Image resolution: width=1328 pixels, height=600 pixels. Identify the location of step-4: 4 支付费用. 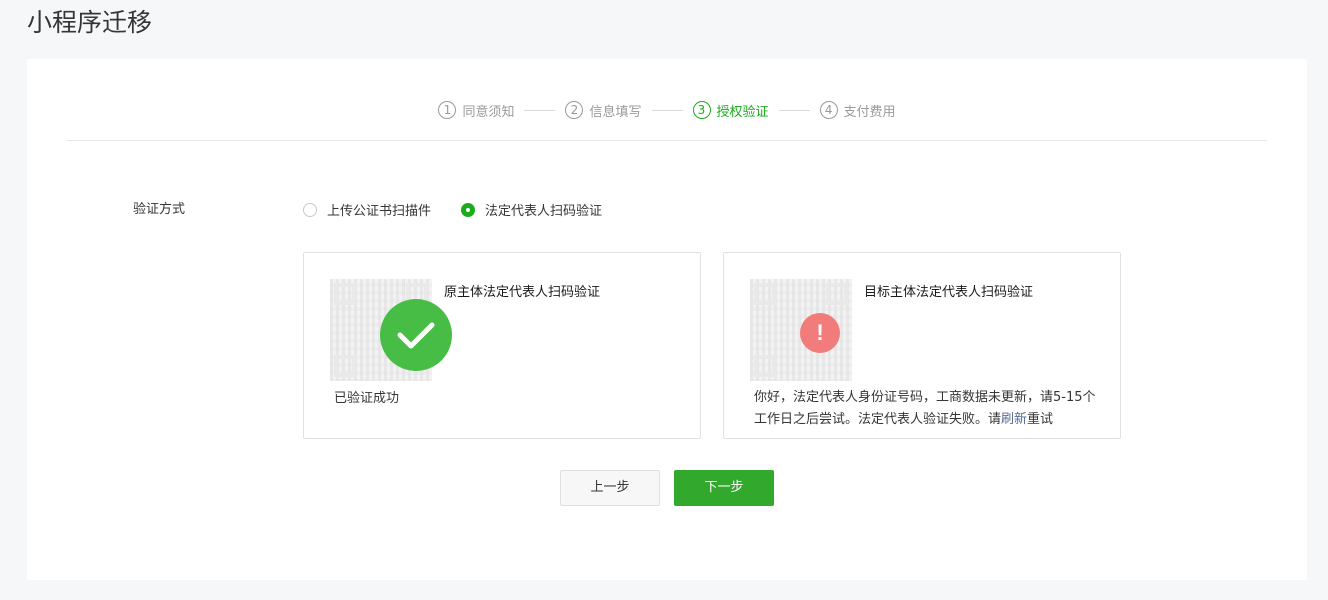
(857, 110).